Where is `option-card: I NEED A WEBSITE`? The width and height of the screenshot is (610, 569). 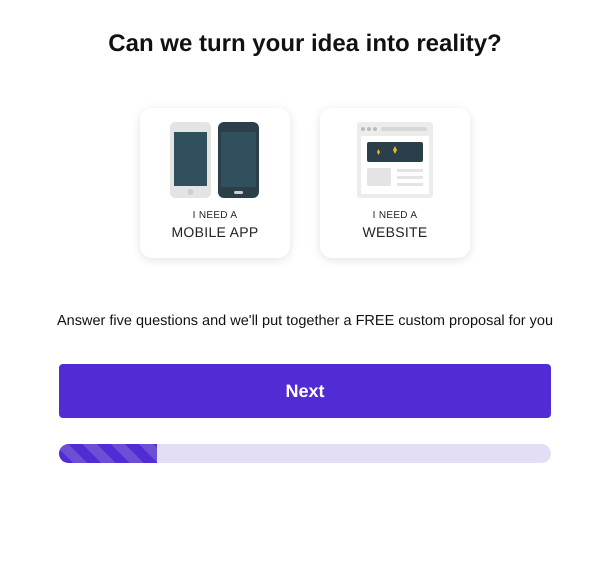
option-card: I NEED A WEBSITE is located at coordinates (395, 183).